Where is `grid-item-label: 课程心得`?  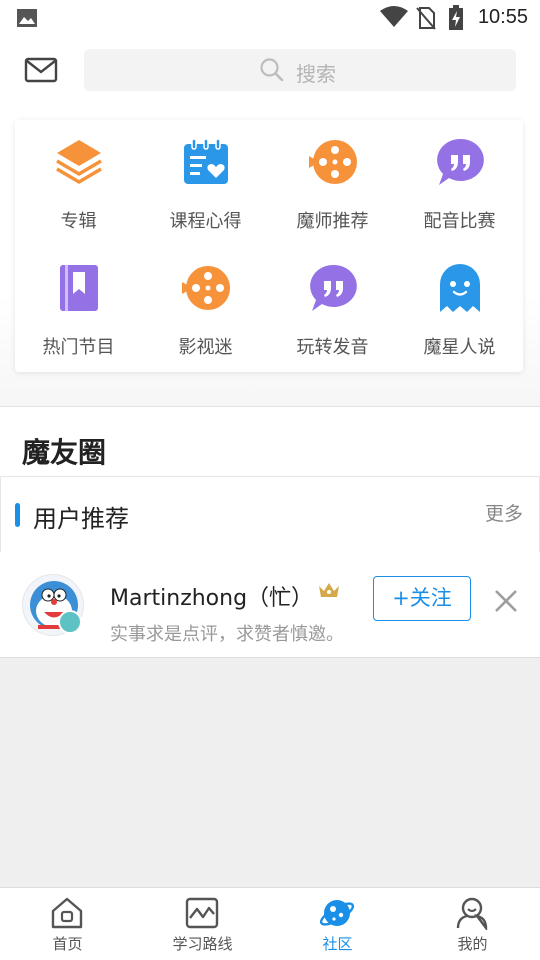
grid-item-label: 课程心得 is located at coordinates (205, 221).